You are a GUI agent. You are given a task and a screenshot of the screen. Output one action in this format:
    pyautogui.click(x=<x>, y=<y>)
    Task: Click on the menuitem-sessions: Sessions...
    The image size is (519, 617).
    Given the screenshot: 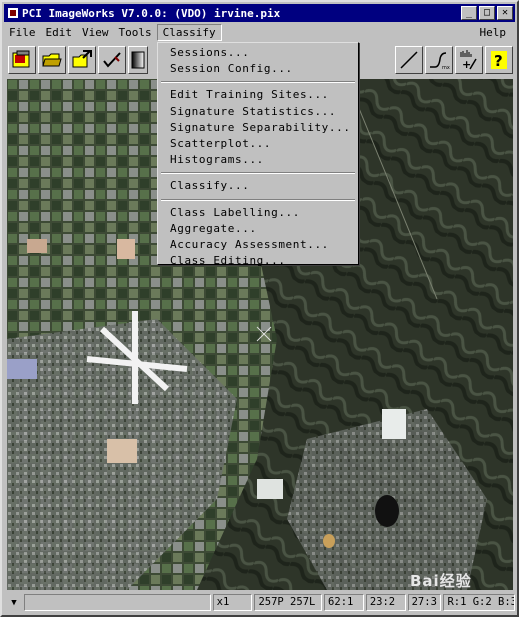 What is the action you would take?
    pyautogui.click(x=258, y=53)
    